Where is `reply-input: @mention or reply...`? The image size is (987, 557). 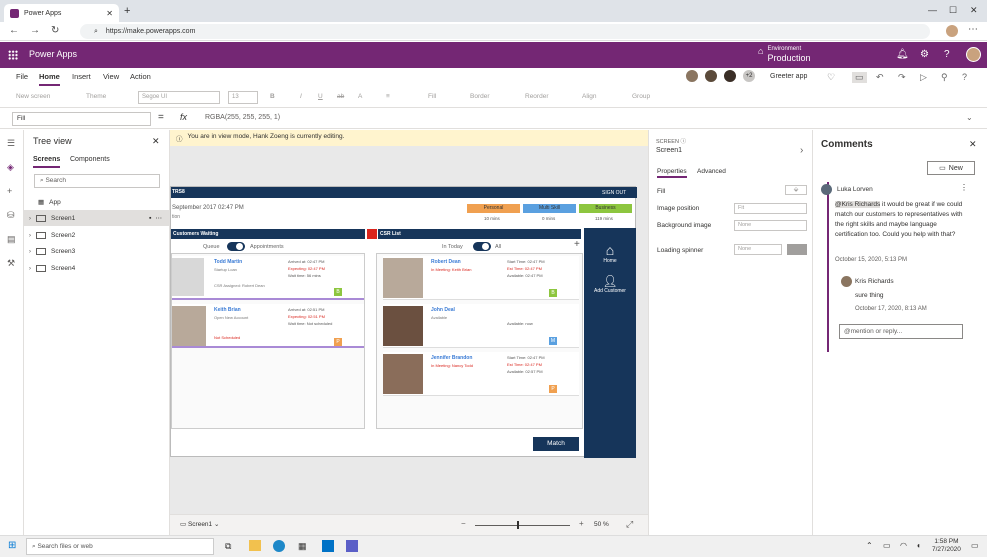
reply-input: @mention or reply... is located at coordinates (901, 331).